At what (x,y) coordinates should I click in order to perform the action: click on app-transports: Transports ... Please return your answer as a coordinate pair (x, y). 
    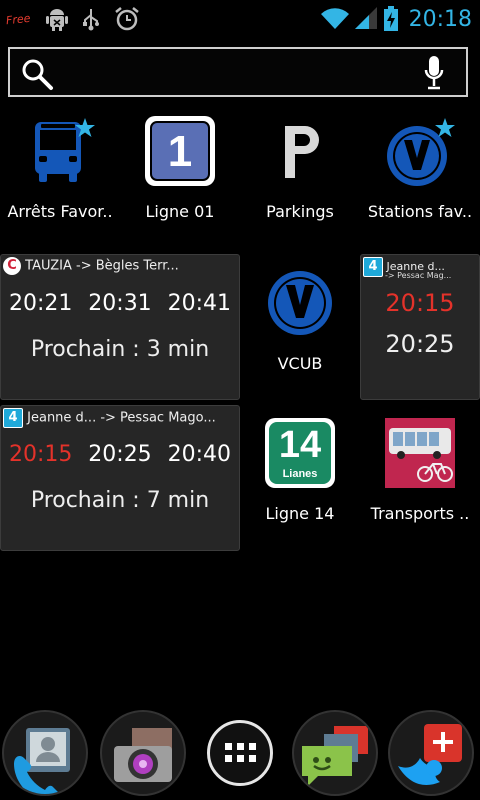
    Looking at the image, I should click on (420, 472).